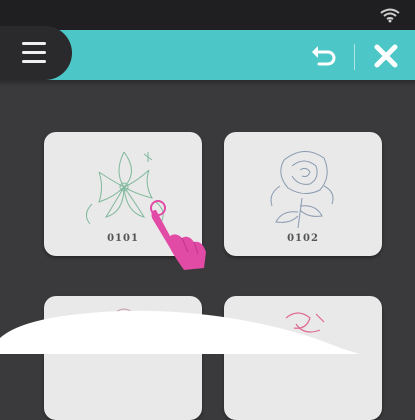  What do you see at coordinates (34, 43) in the screenshot?
I see `hamburger-menu-icon` at bounding box center [34, 43].